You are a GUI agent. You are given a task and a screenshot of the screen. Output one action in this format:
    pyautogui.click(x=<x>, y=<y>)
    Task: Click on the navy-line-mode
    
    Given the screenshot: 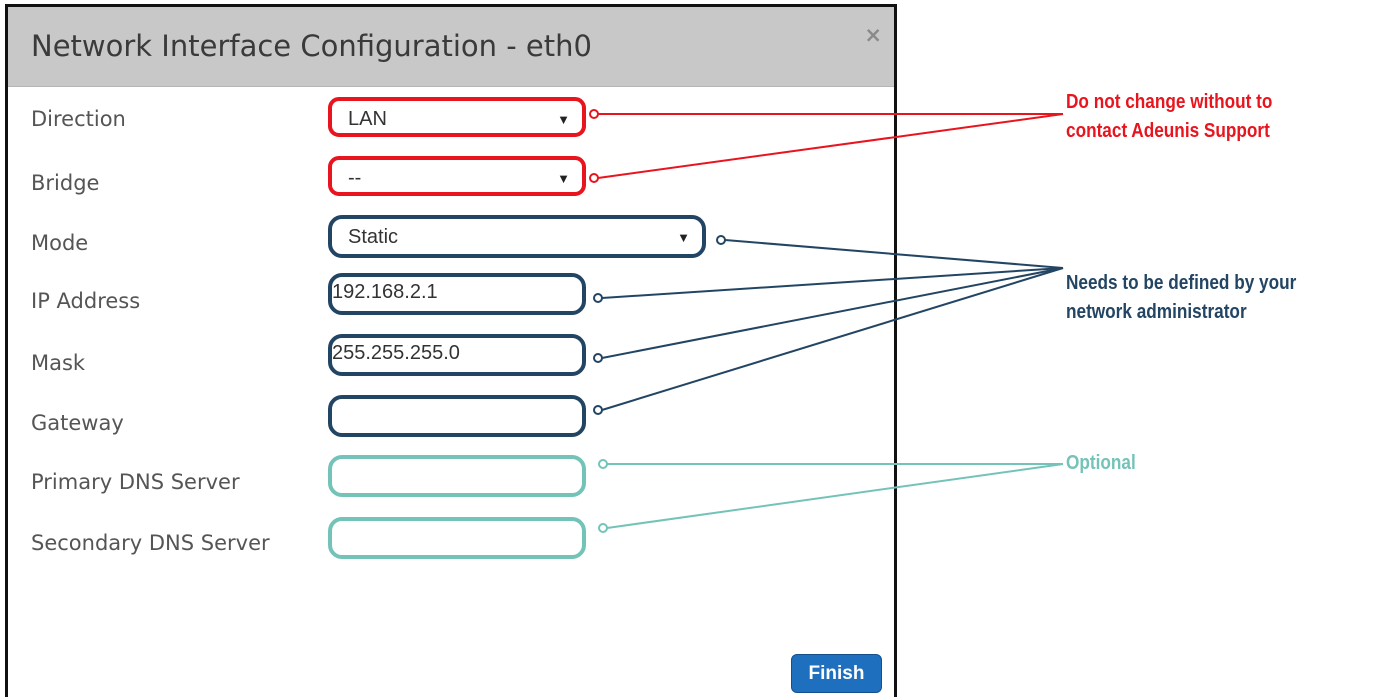 What is the action you would take?
    pyautogui.click(x=894, y=254)
    